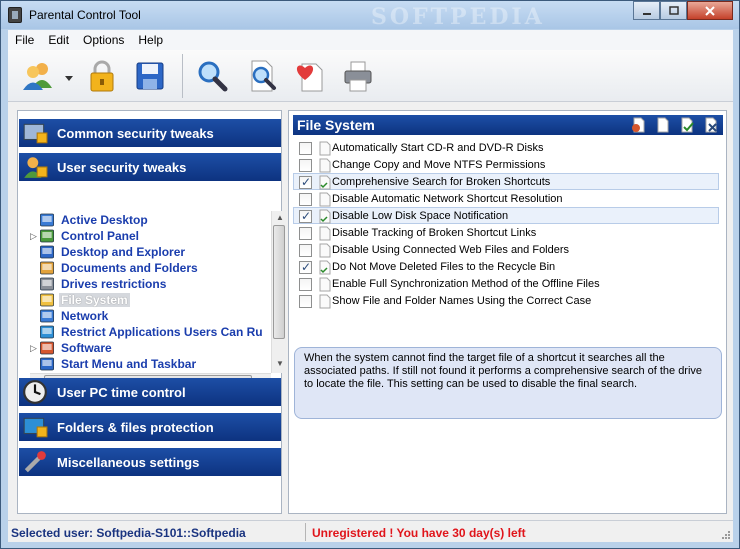  I want to click on tree-item-control-panel: ▷ Control Panel, so click(150, 236).